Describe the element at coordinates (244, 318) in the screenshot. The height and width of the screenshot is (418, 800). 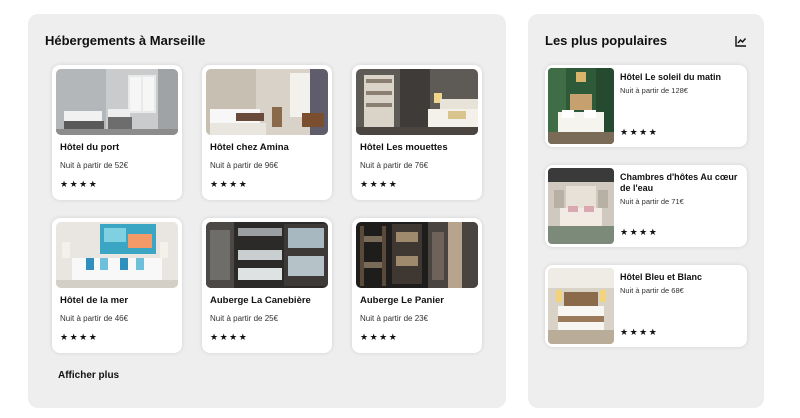
I see `hotel-price: Nuit à partir de 25€` at that location.